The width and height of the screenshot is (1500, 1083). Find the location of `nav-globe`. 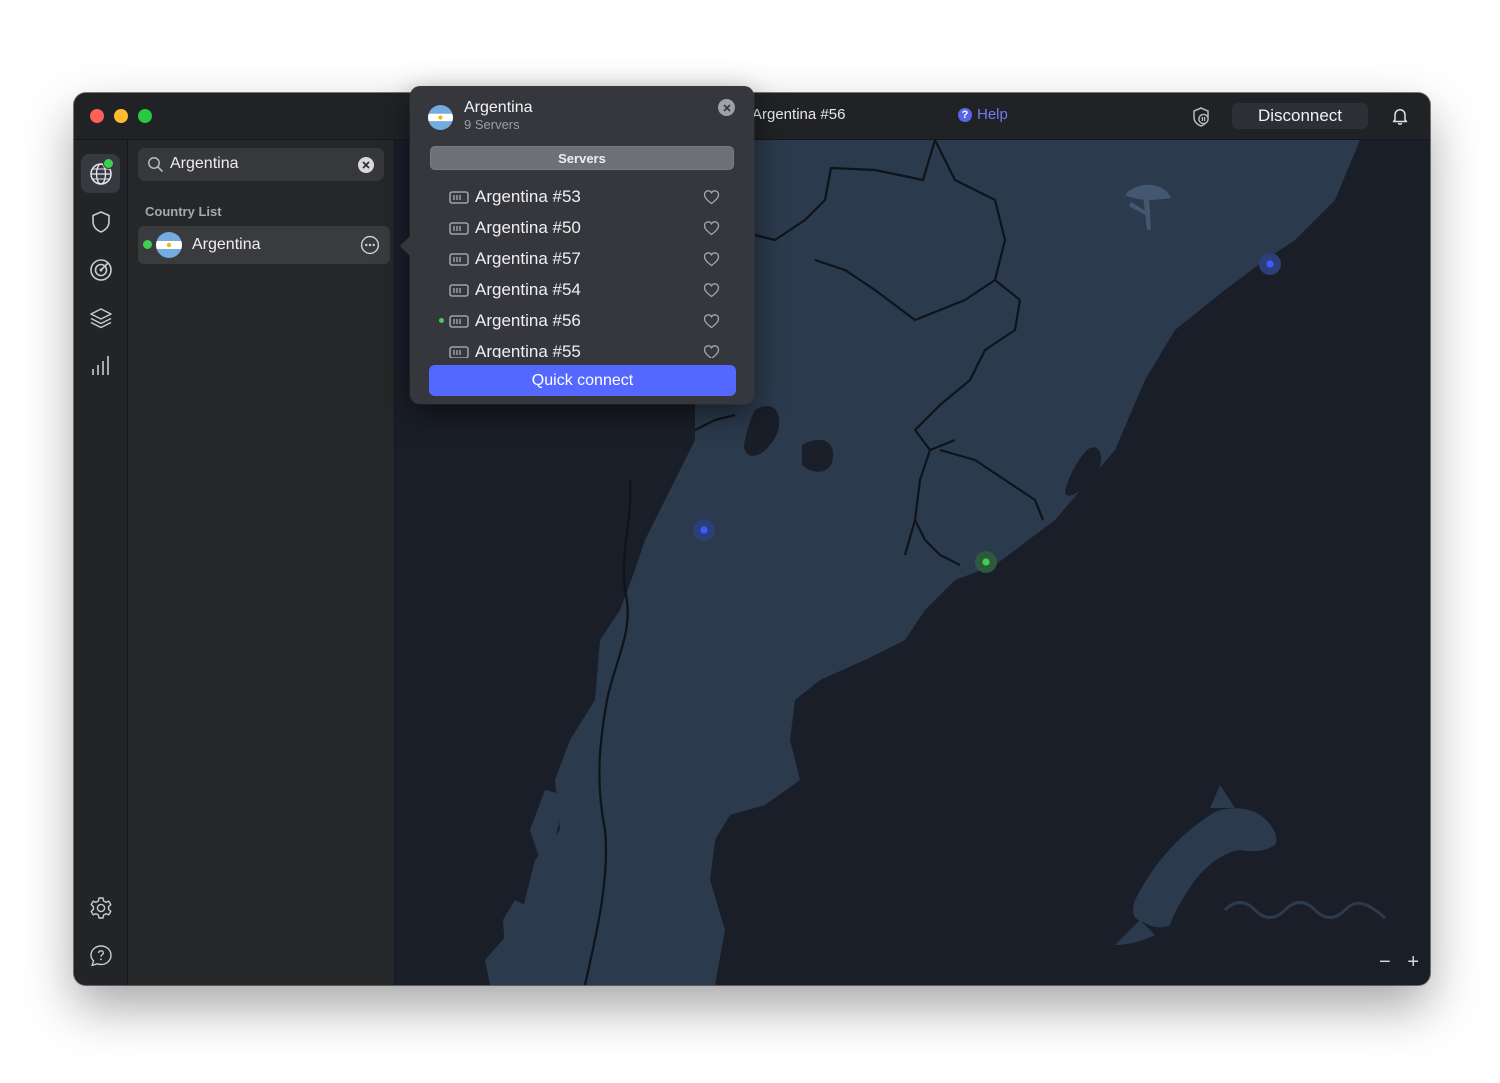

nav-globe is located at coordinates (100, 173).